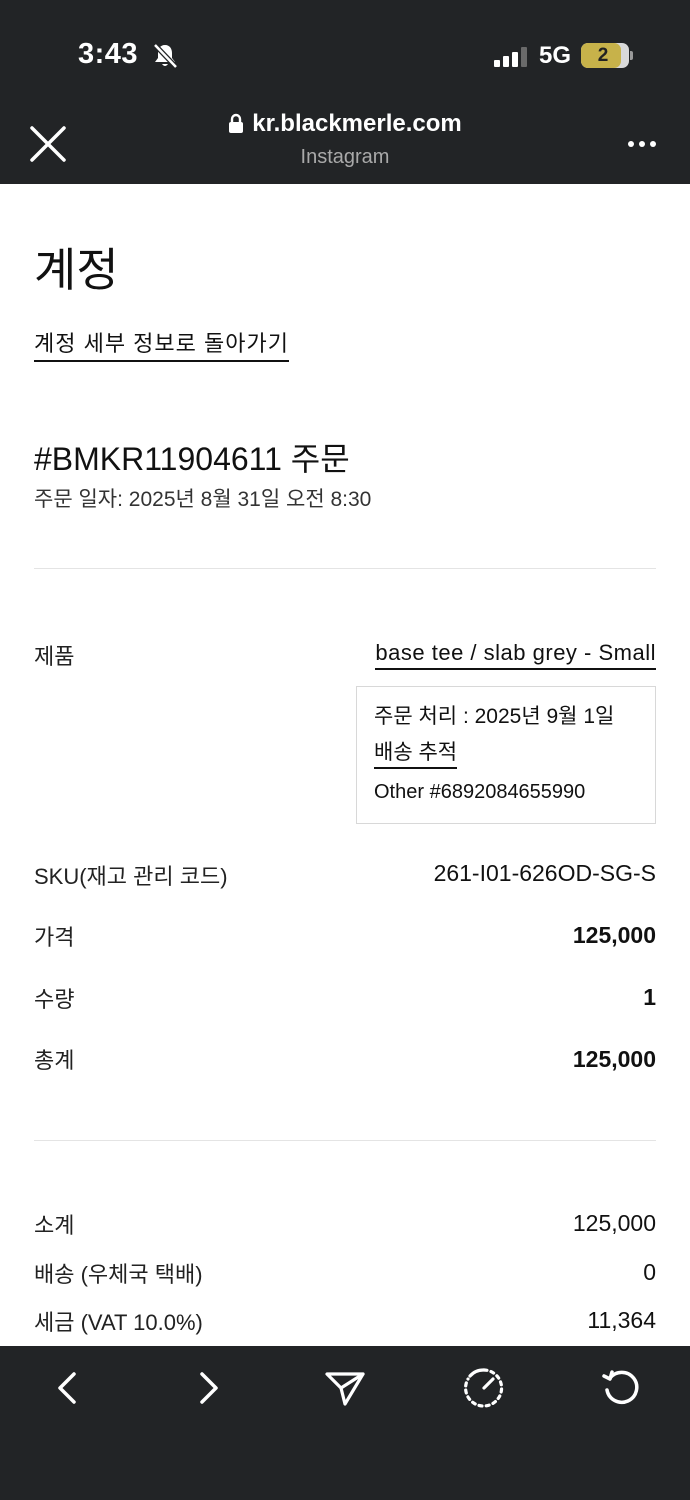  What do you see at coordinates (345, 1388) in the screenshot?
I see `send-icon` at bounding box center [345, 1388].